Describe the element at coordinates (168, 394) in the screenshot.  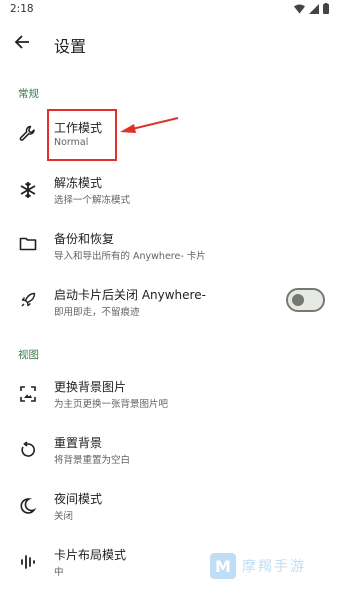
I see `pref-change-background: 更换背景图片 为主页更换一张背景图片吧` at that location.